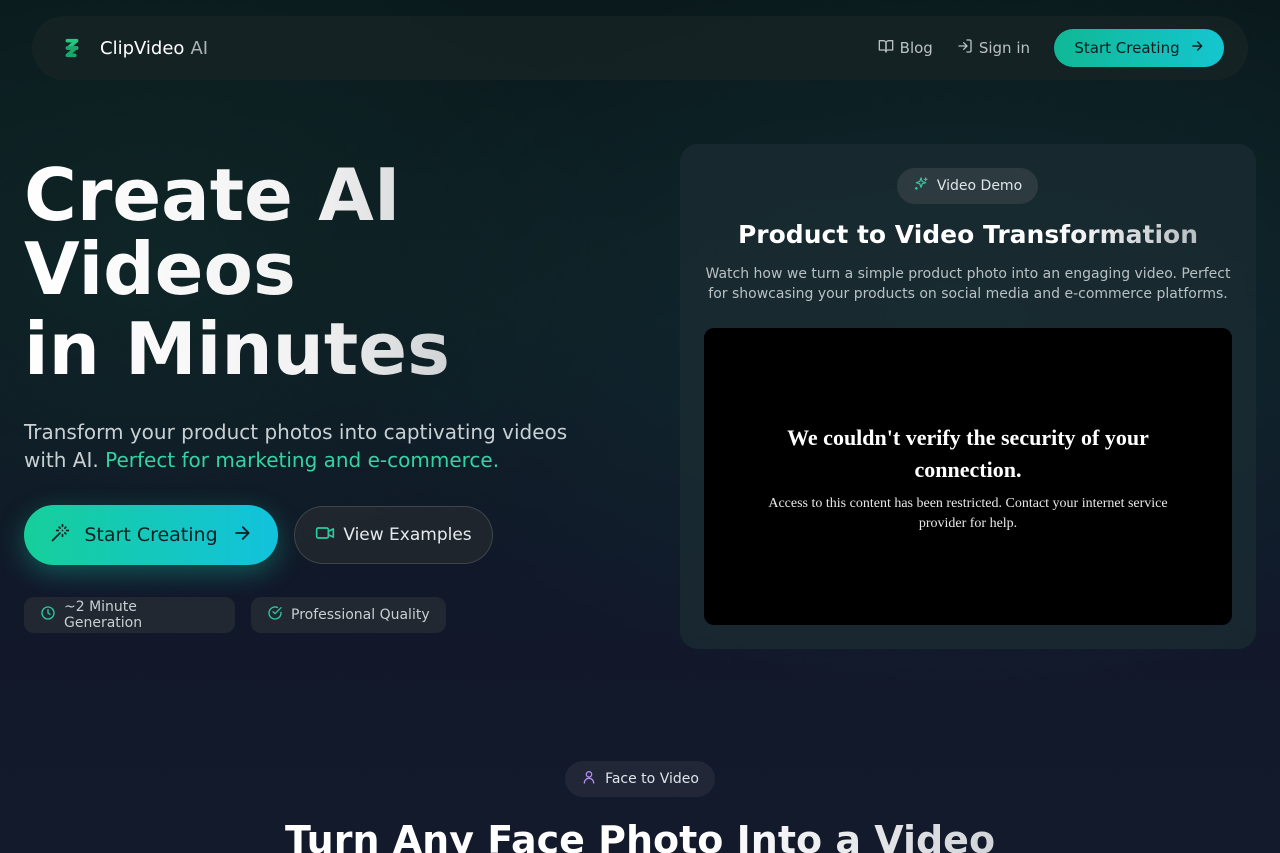 The height and width of the screenshot is (853, 1280). Describe the element at coordinates (302, 460) in the screenshot. I see `hero-subtitle-accent: Perfect for marketing and e-commerce.` at that location.